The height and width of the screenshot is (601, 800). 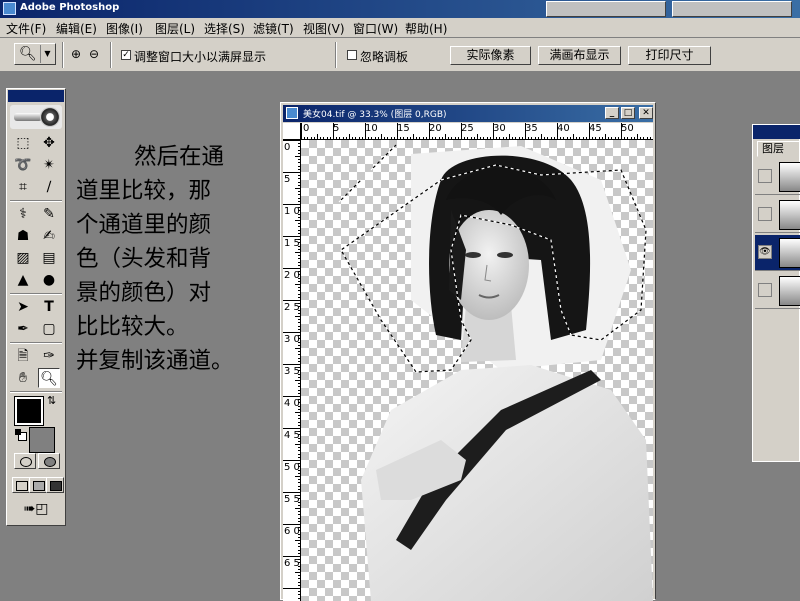 I want to click on close-button: ✕, so click(x=646, y=113).